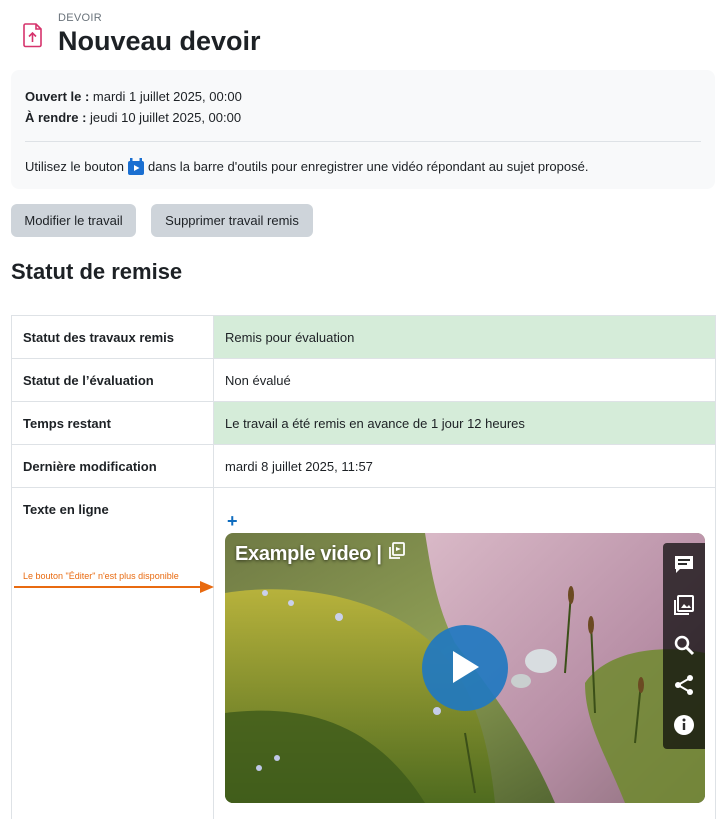 This screenshot has width=719, height=819. What do you see at coordinates (112, 466) in the screenshot?
I see `row-label: Dernière modification` at bounding box center [112, 466].